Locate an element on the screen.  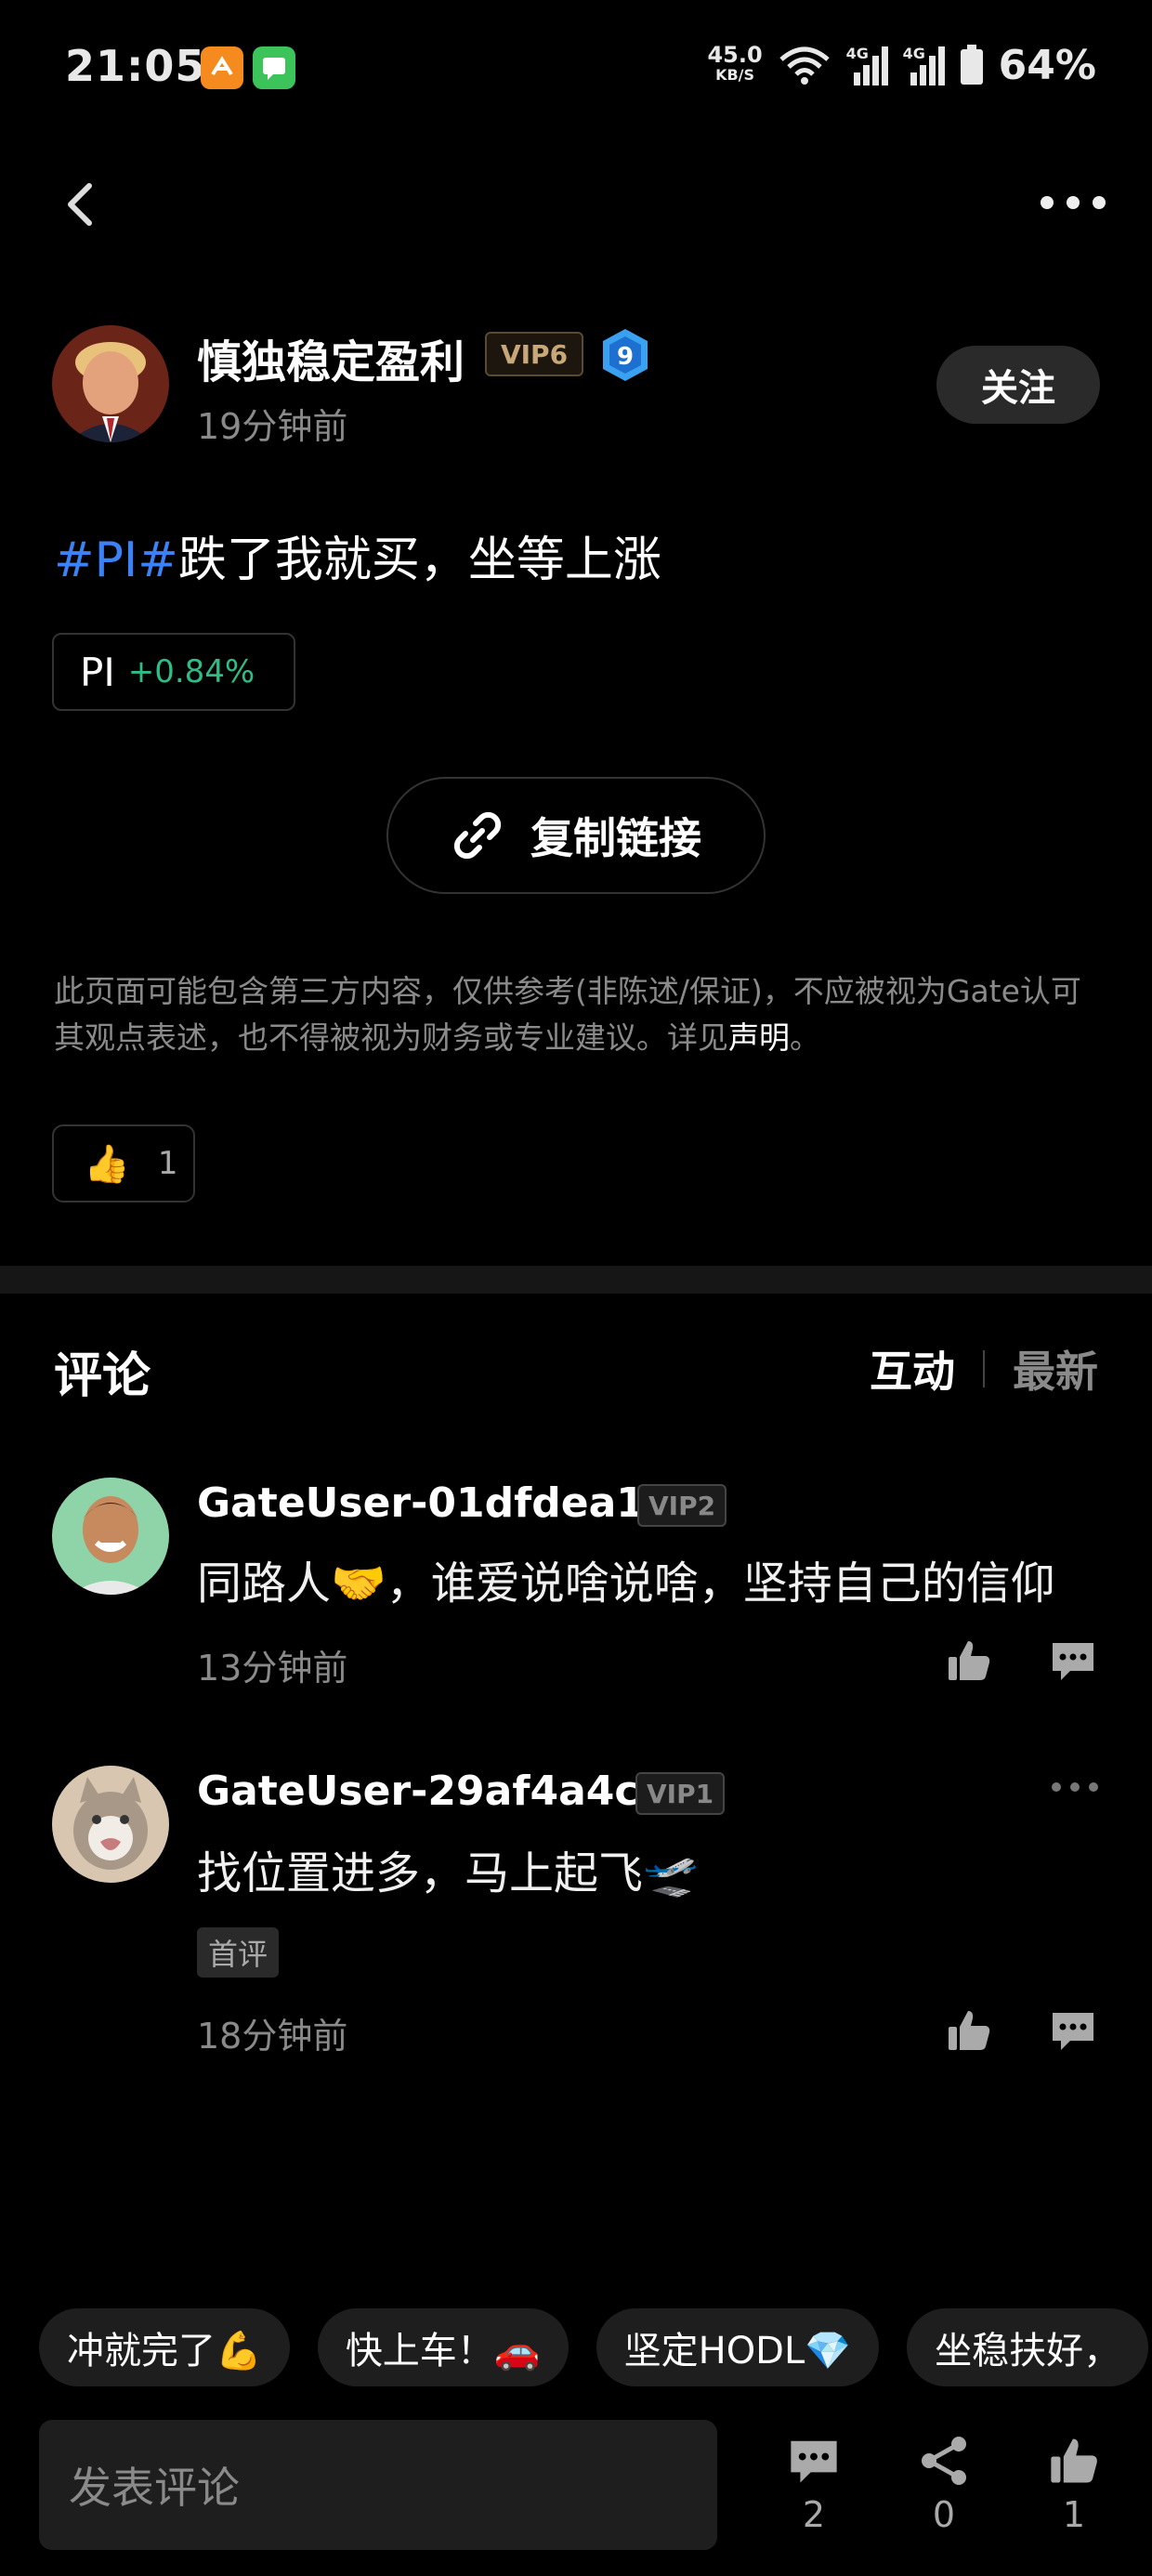
post-like-chip: 👍 1 is located at coordinates (123, 1163).